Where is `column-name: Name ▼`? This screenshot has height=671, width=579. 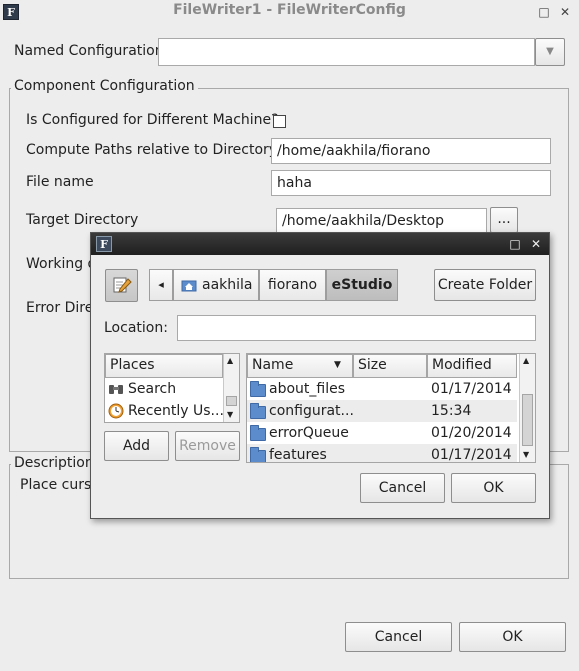 column-name: Name ▼ is located at coordinates (300, 366).